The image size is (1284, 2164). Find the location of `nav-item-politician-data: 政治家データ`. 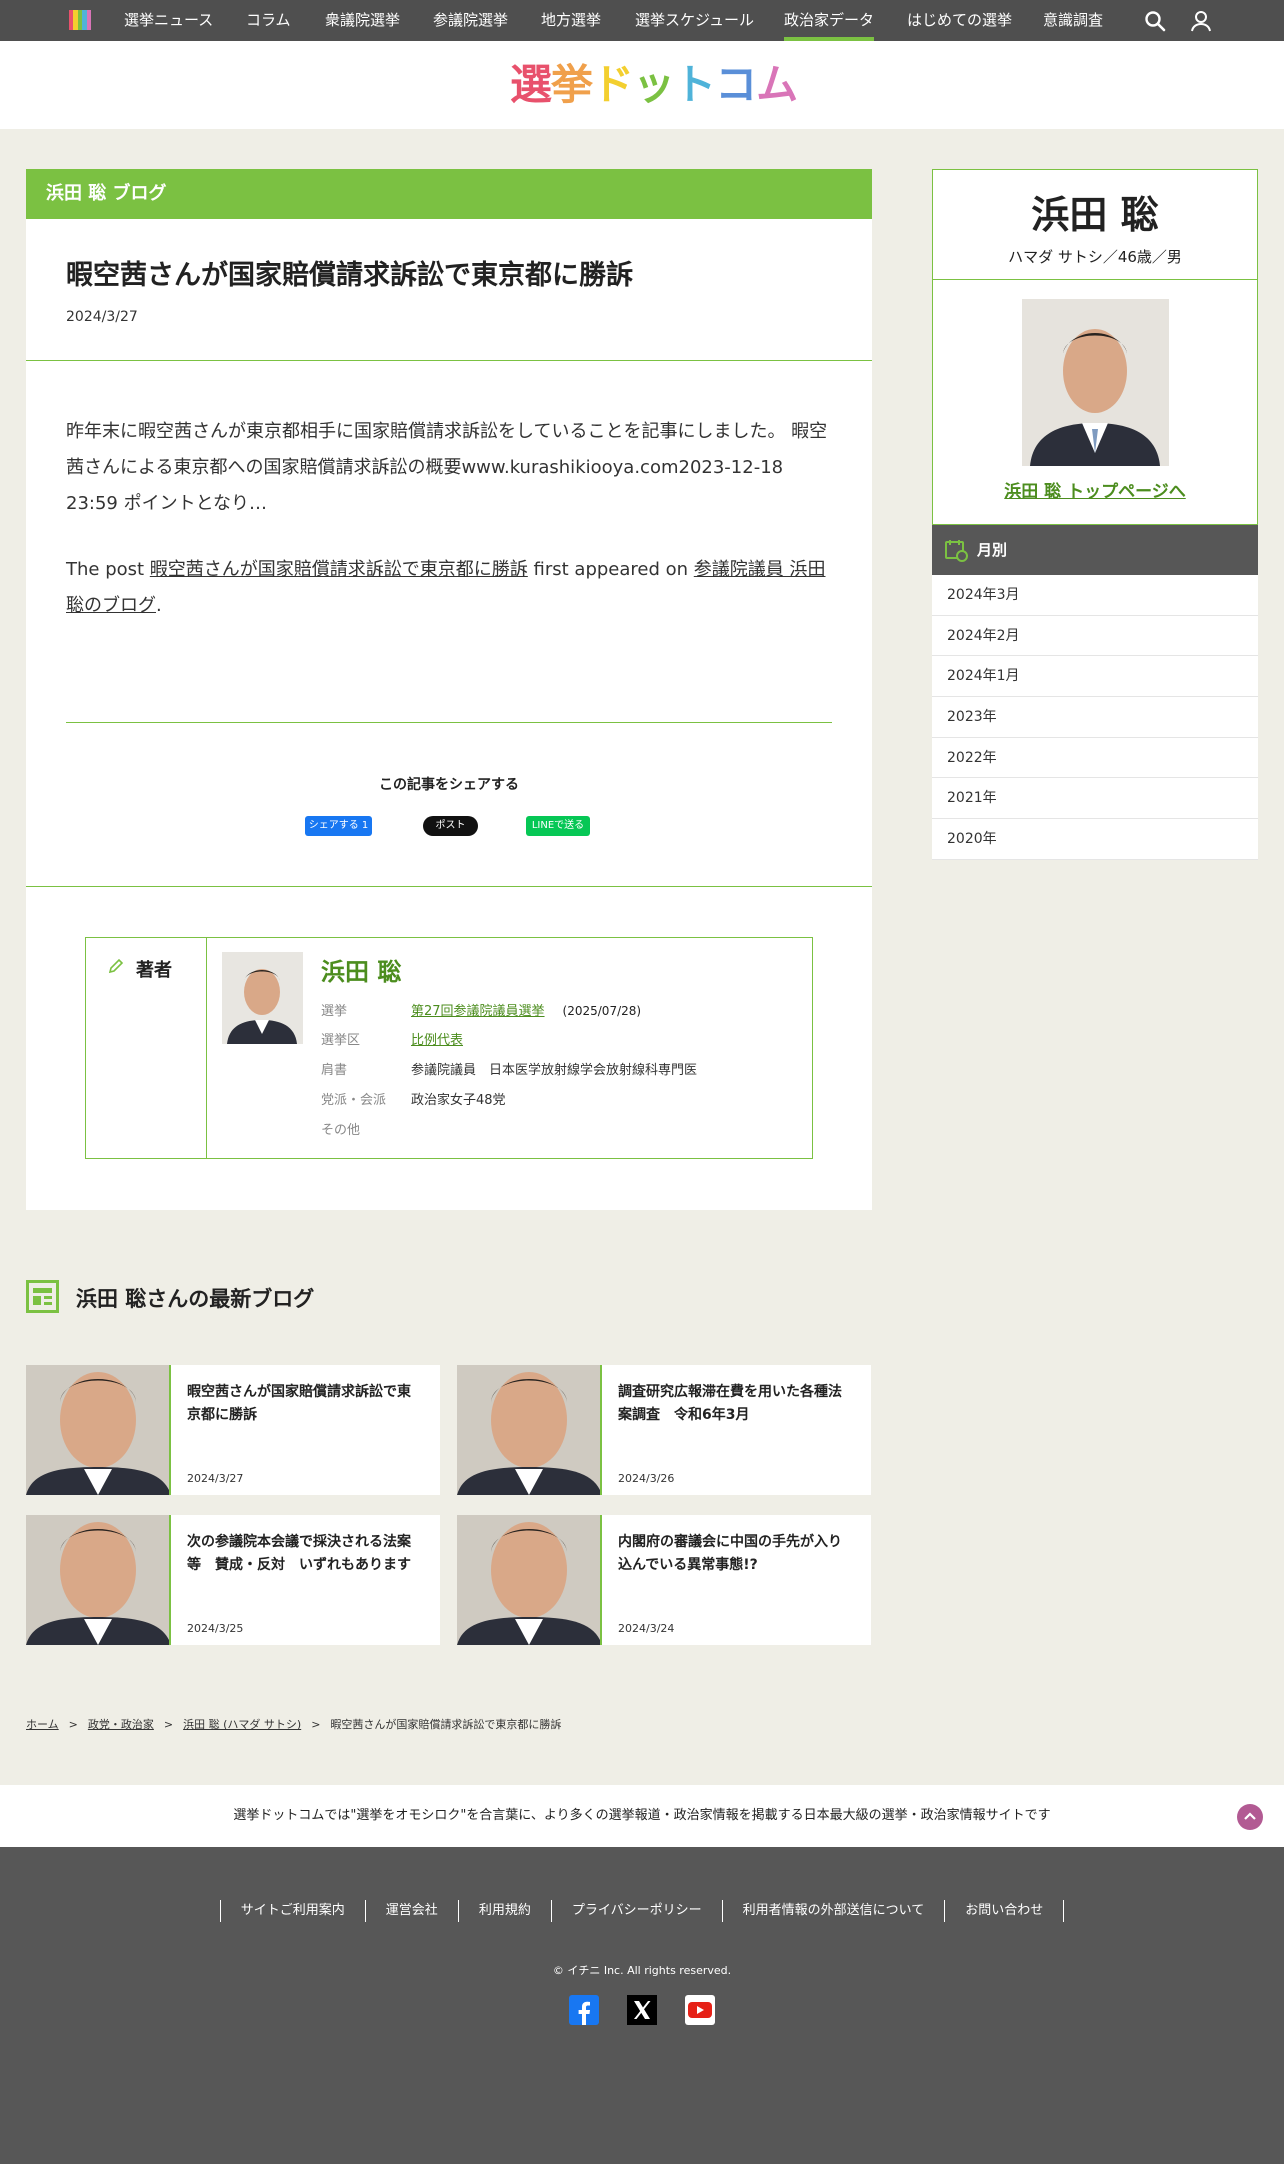

nav-item-politician-data: 政治家データ is located at coordinates (829, 20).